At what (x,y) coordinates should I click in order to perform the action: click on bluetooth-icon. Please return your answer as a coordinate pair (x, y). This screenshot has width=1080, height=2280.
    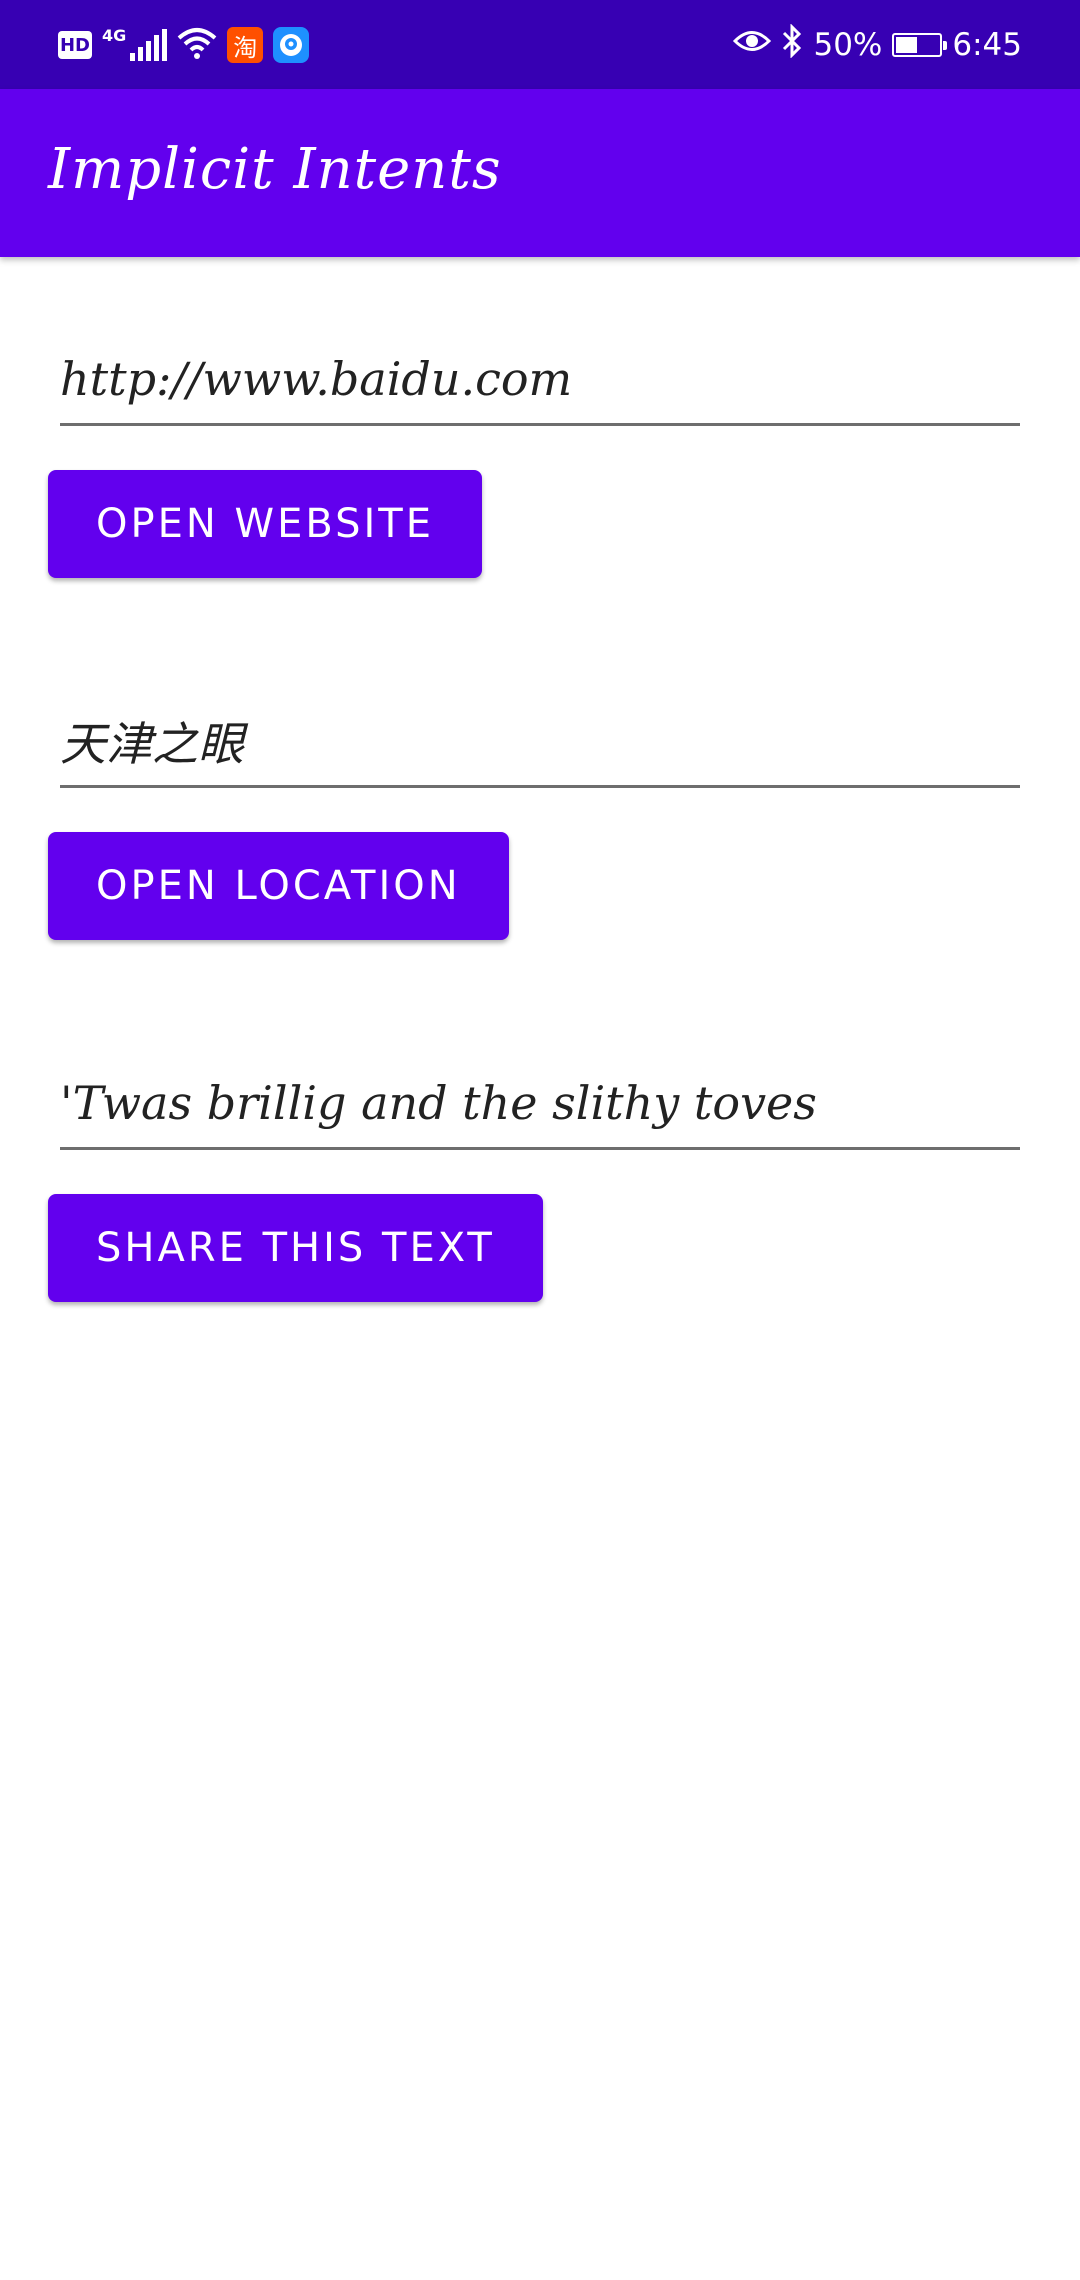
    Looking at the image, I should click on (792, 44).